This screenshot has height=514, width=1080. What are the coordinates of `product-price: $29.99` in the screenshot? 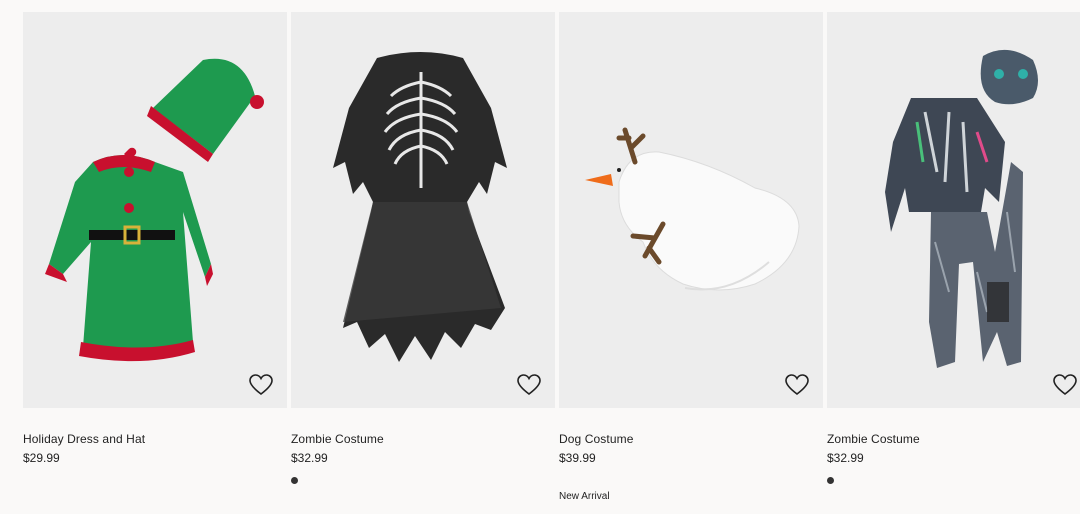 It's located at (41, 458).